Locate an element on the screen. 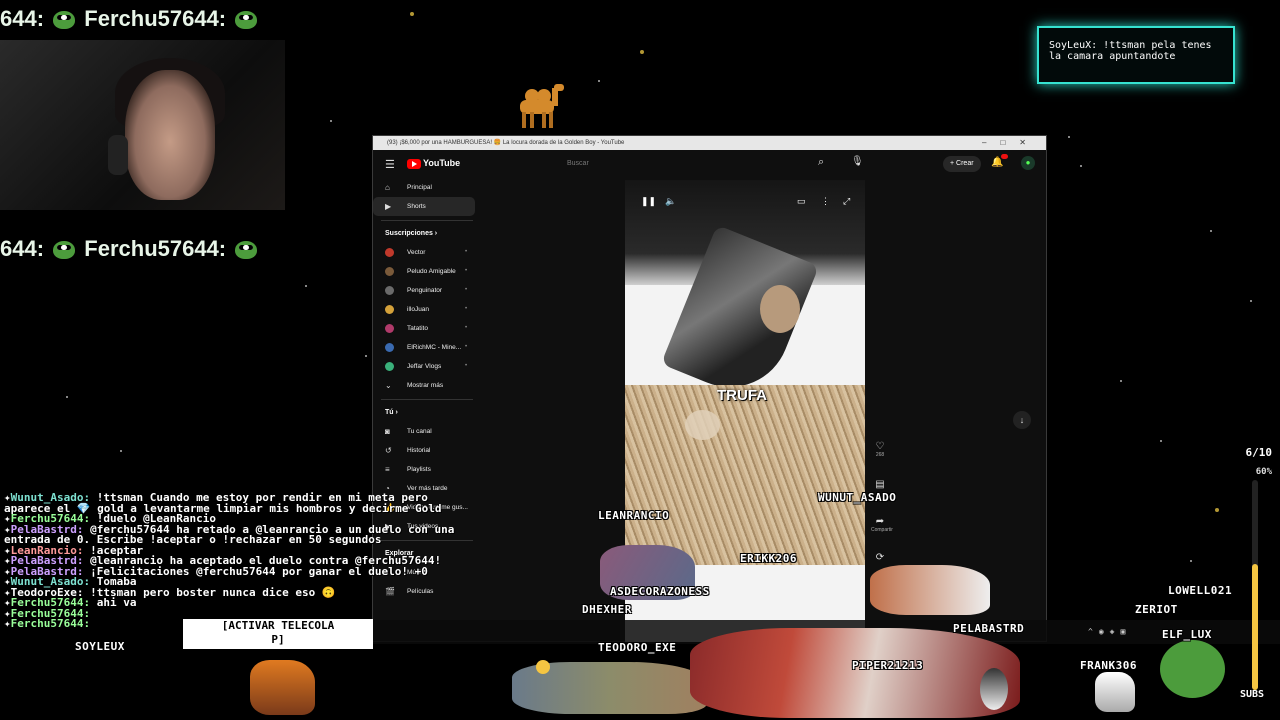 The width and height of the screenshot is (1280, 720). reward-banner: [ACTIVAR TELECOLA P] is located at coordinates (278, 634).